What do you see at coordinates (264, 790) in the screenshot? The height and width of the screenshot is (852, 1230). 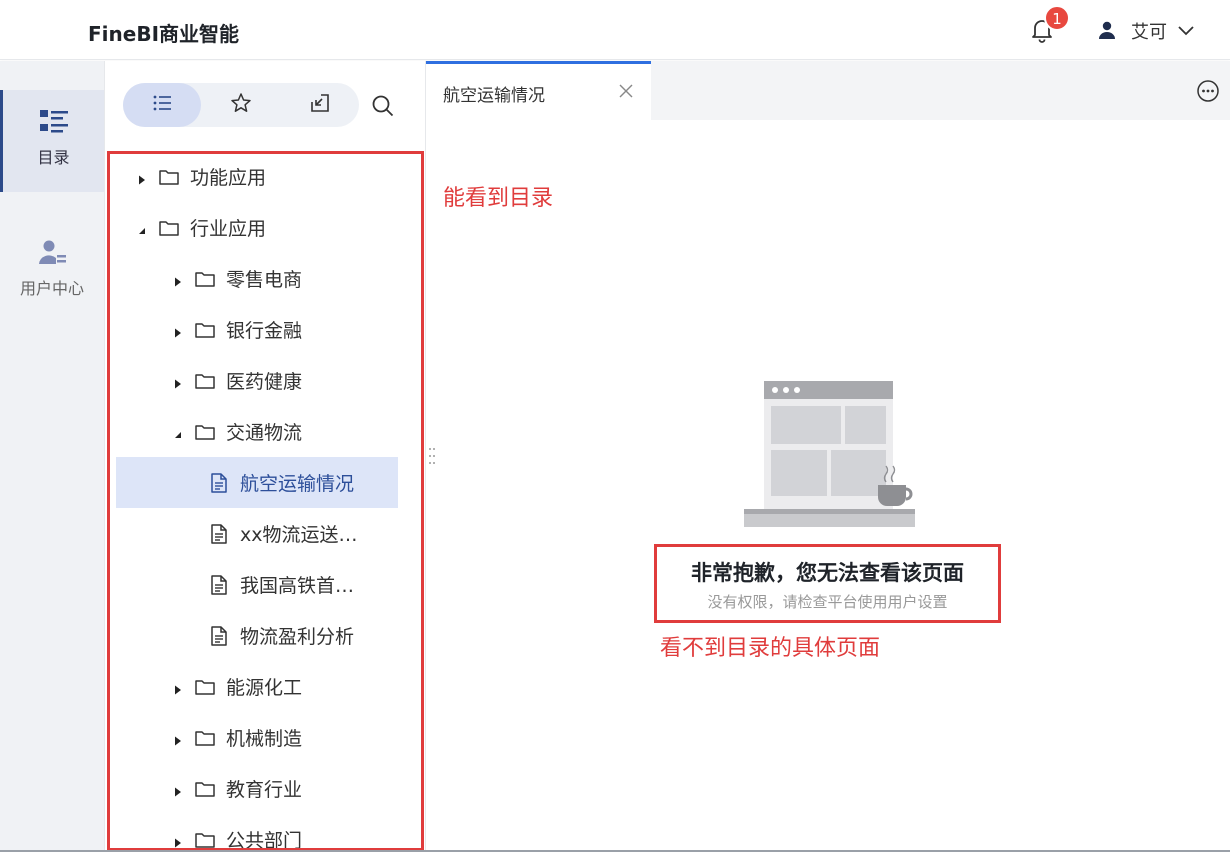 I see `tree-item-label: 教育行业` at bounding box center [264, 790].